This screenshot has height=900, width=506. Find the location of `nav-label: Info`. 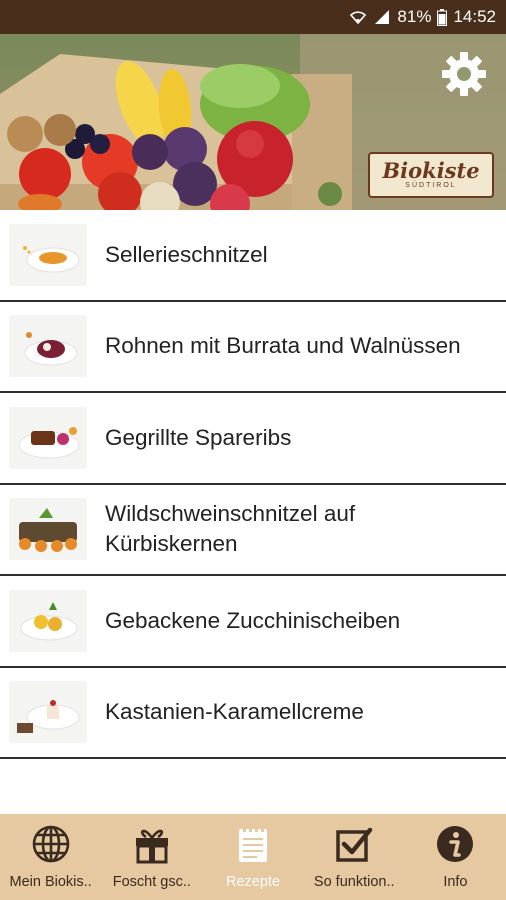

nav-label: Info is located at coordinates (455, 882).